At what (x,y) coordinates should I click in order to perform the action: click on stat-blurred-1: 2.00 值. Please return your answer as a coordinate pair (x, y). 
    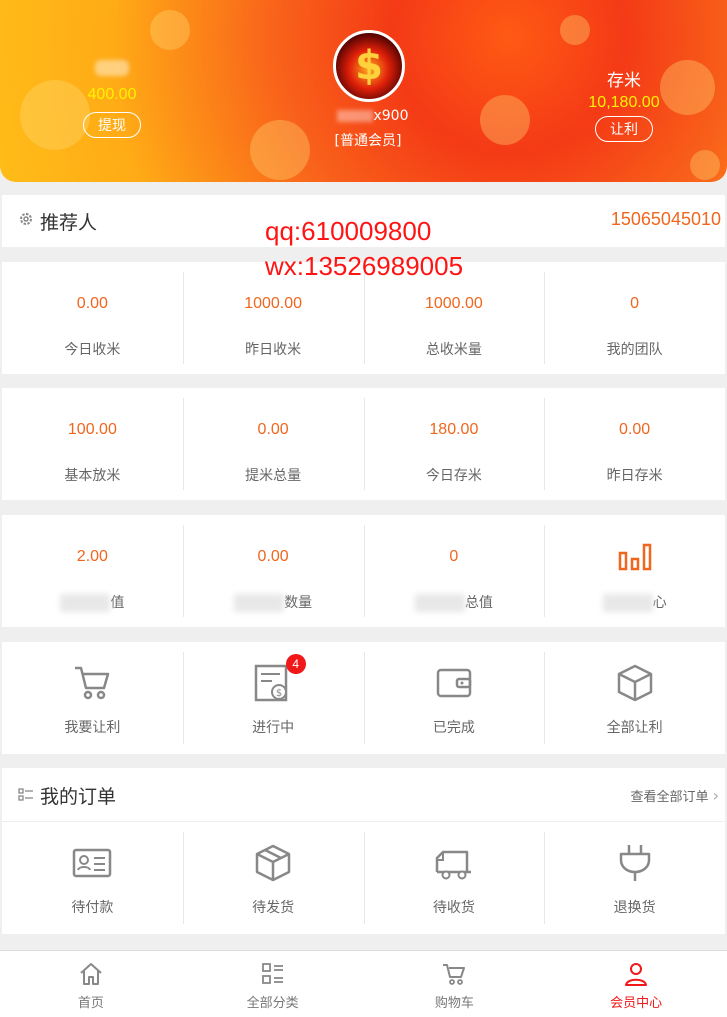
    Looking at the image, I should click on (92, 571).